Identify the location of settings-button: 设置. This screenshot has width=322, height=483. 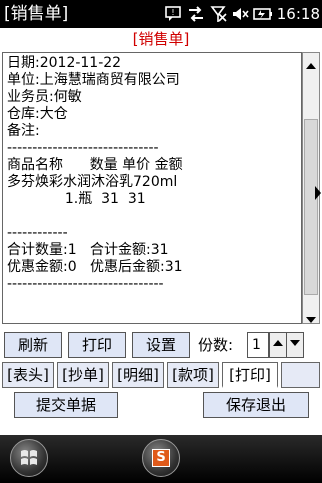
(161, 345).